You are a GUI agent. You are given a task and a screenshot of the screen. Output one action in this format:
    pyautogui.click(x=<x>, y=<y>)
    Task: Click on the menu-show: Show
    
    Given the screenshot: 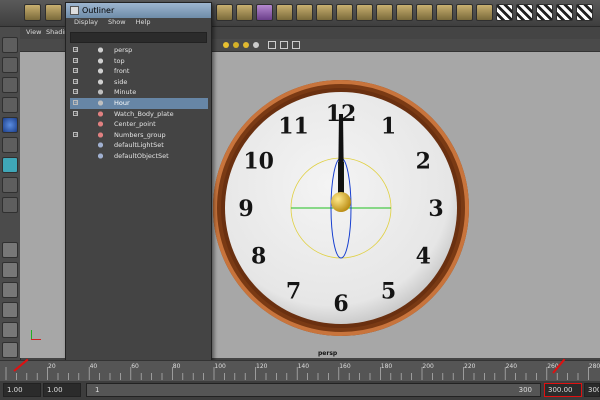 What is the action you would take?
    pyautogui.click(x=117, y=22)
    